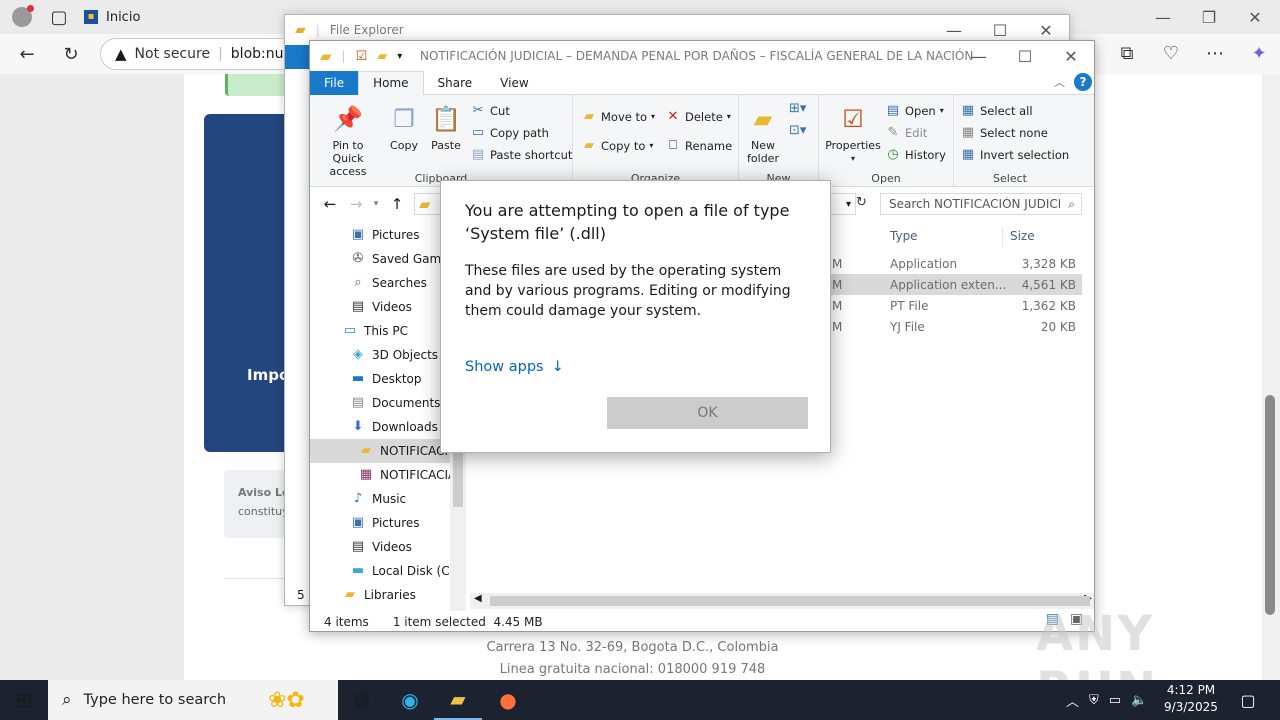 This screenshot has width=1280, height=720. What do you see at coordinates (67, 700) in the screenshot?
I see `search-icon: ⌕` at bounding box center [67, 700].